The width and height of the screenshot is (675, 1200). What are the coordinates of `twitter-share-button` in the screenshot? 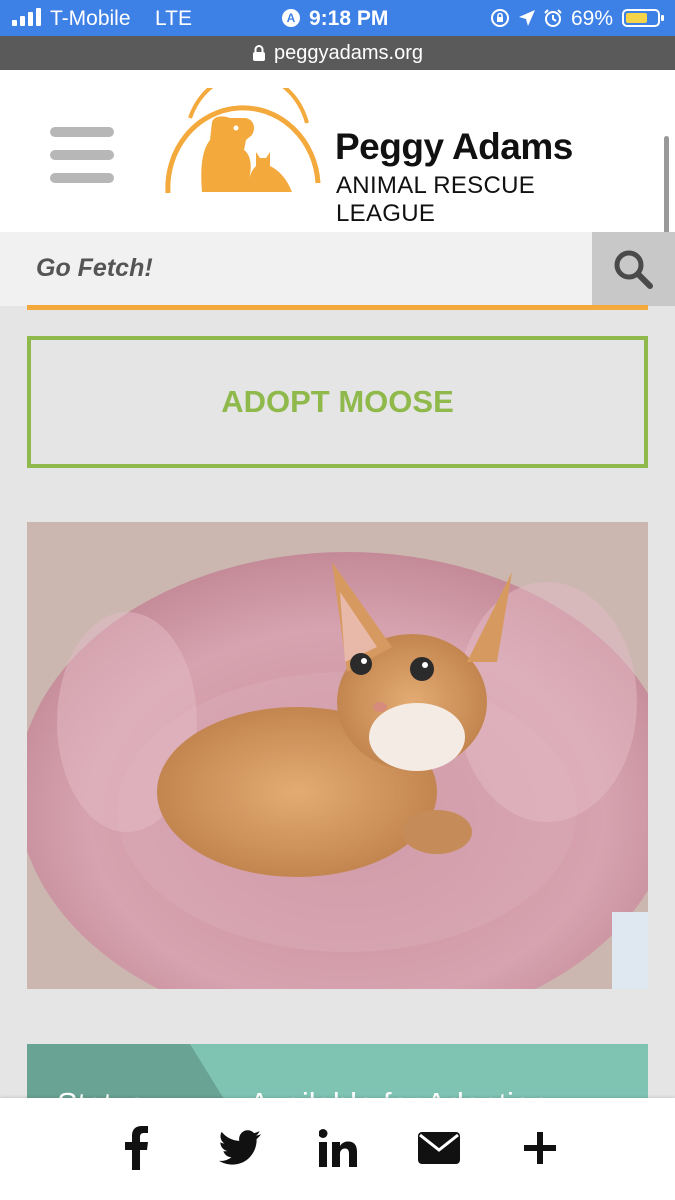 It's located at (240, 1148).